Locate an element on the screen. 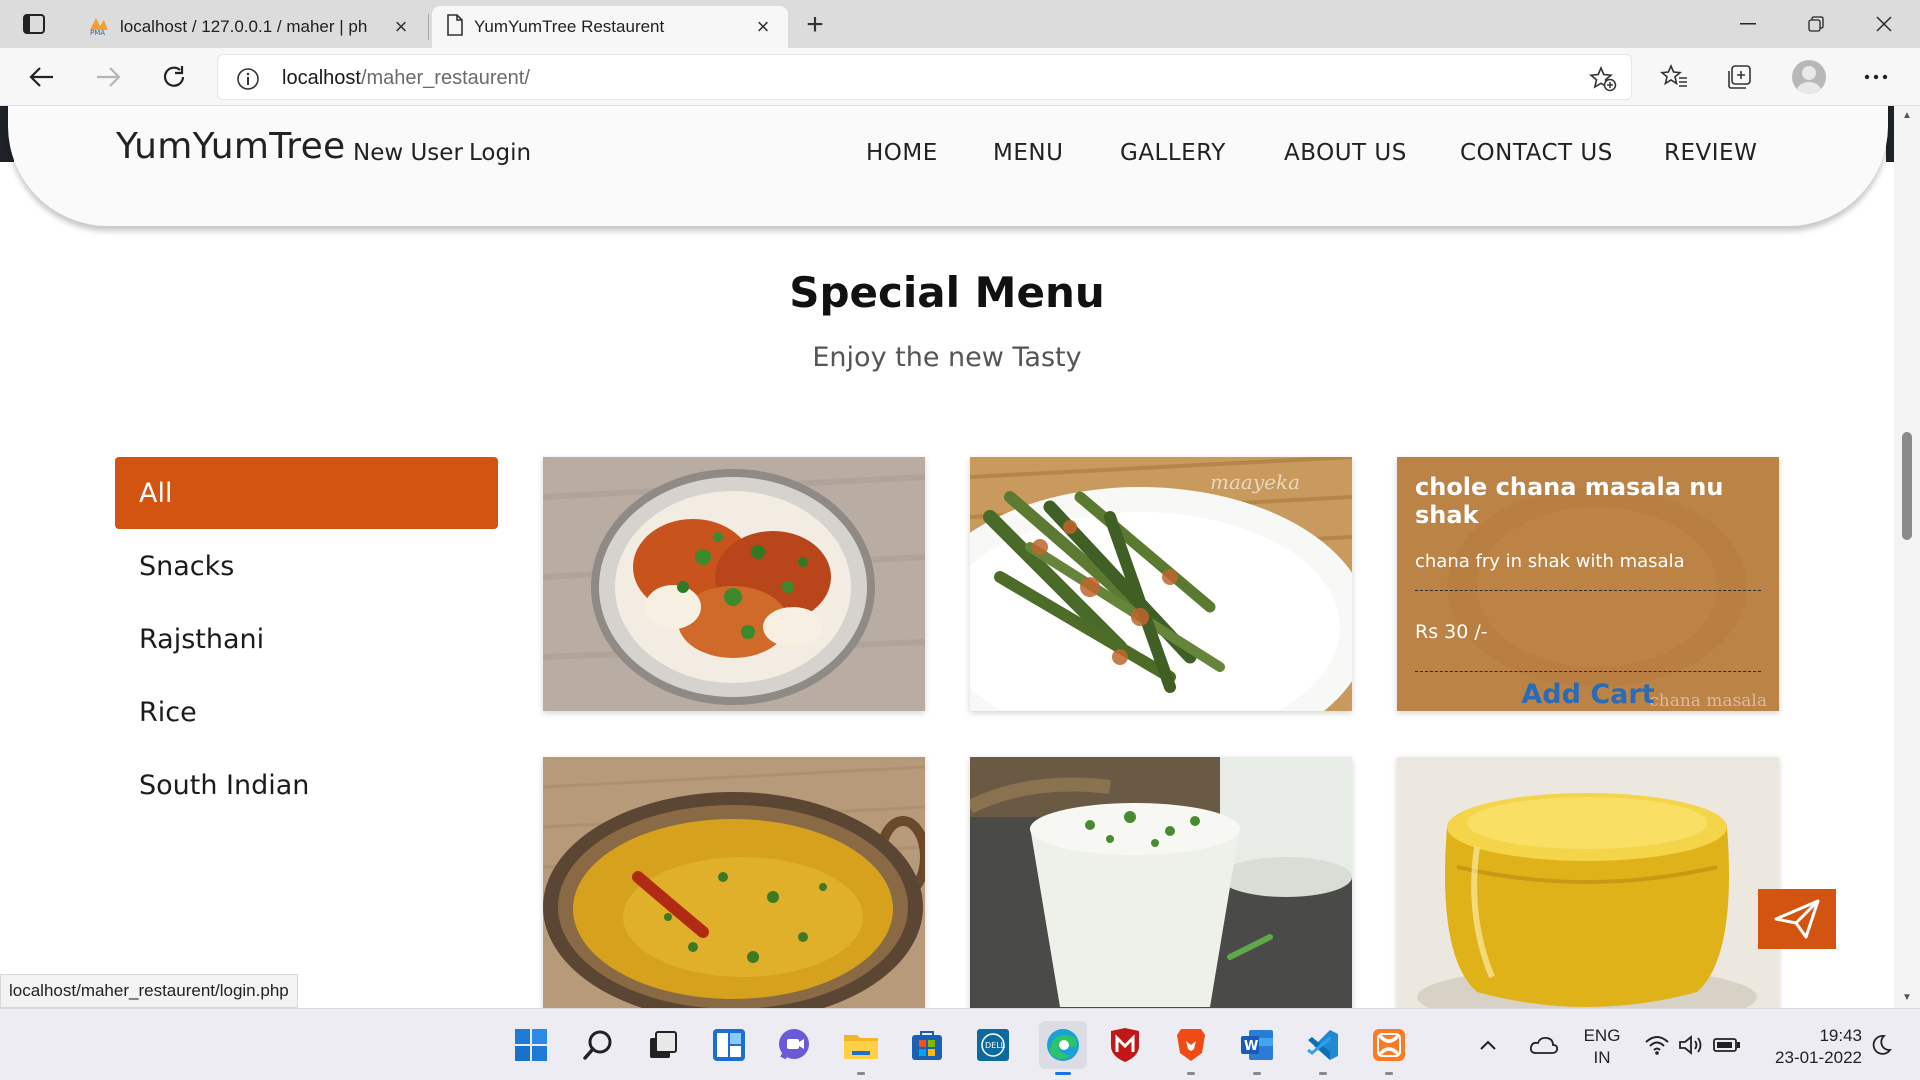 The width and height of the screenshot is (1920, 1080). battery-icon is located at coordinates (1727, 1045).